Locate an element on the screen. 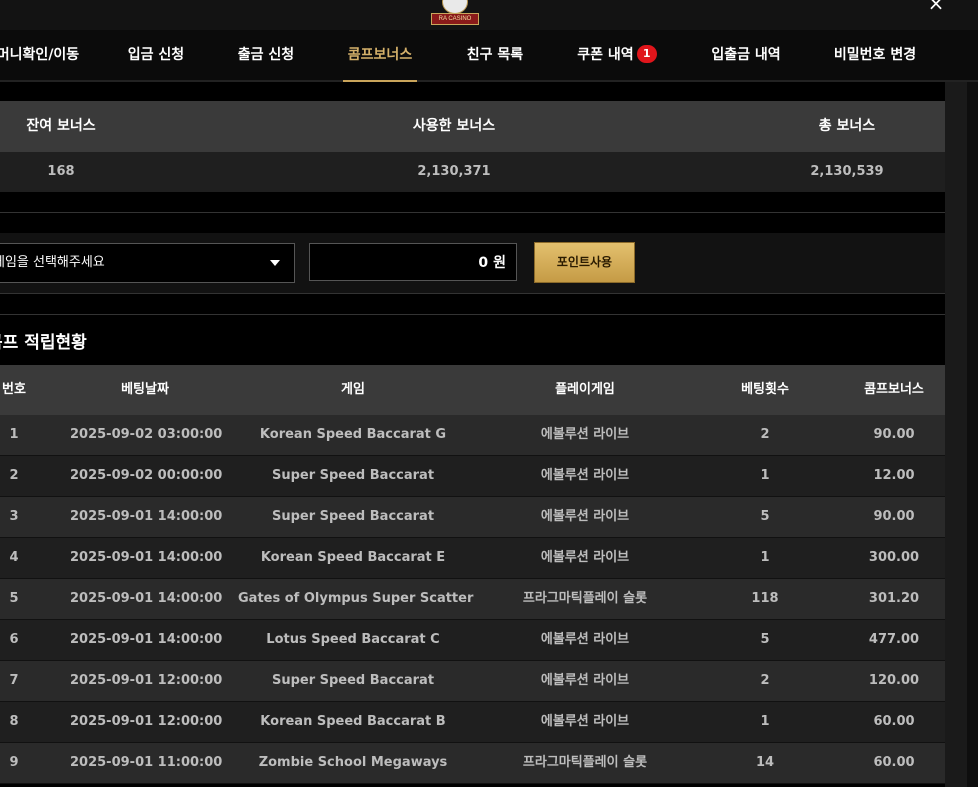 This screenshot has width=978, height=787. tab-label: 비밀번호 변경 is located at coordinates (875, 55).